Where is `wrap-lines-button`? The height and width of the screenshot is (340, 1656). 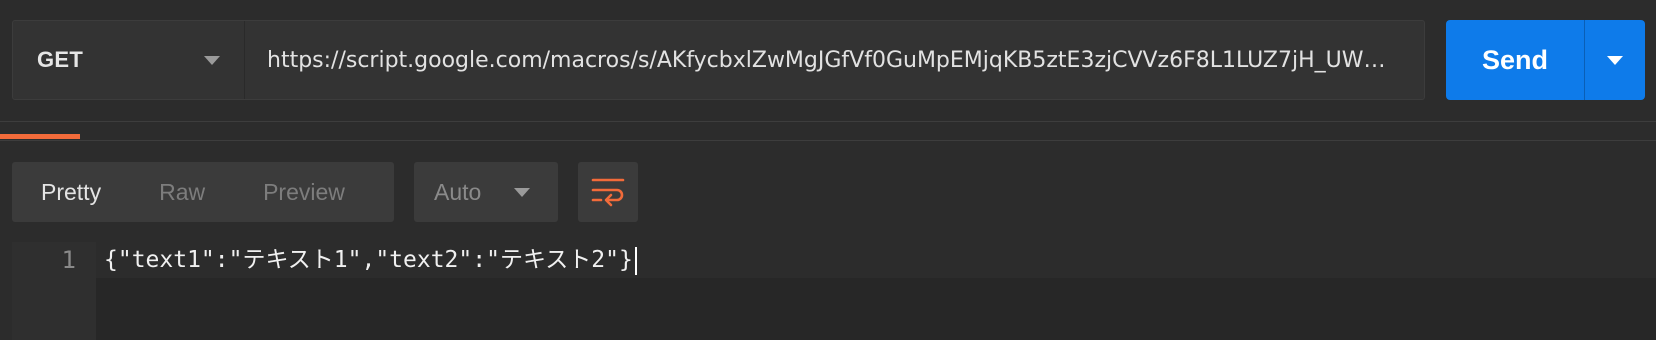
wrap-lines-button is located at coordinates (608, 192).